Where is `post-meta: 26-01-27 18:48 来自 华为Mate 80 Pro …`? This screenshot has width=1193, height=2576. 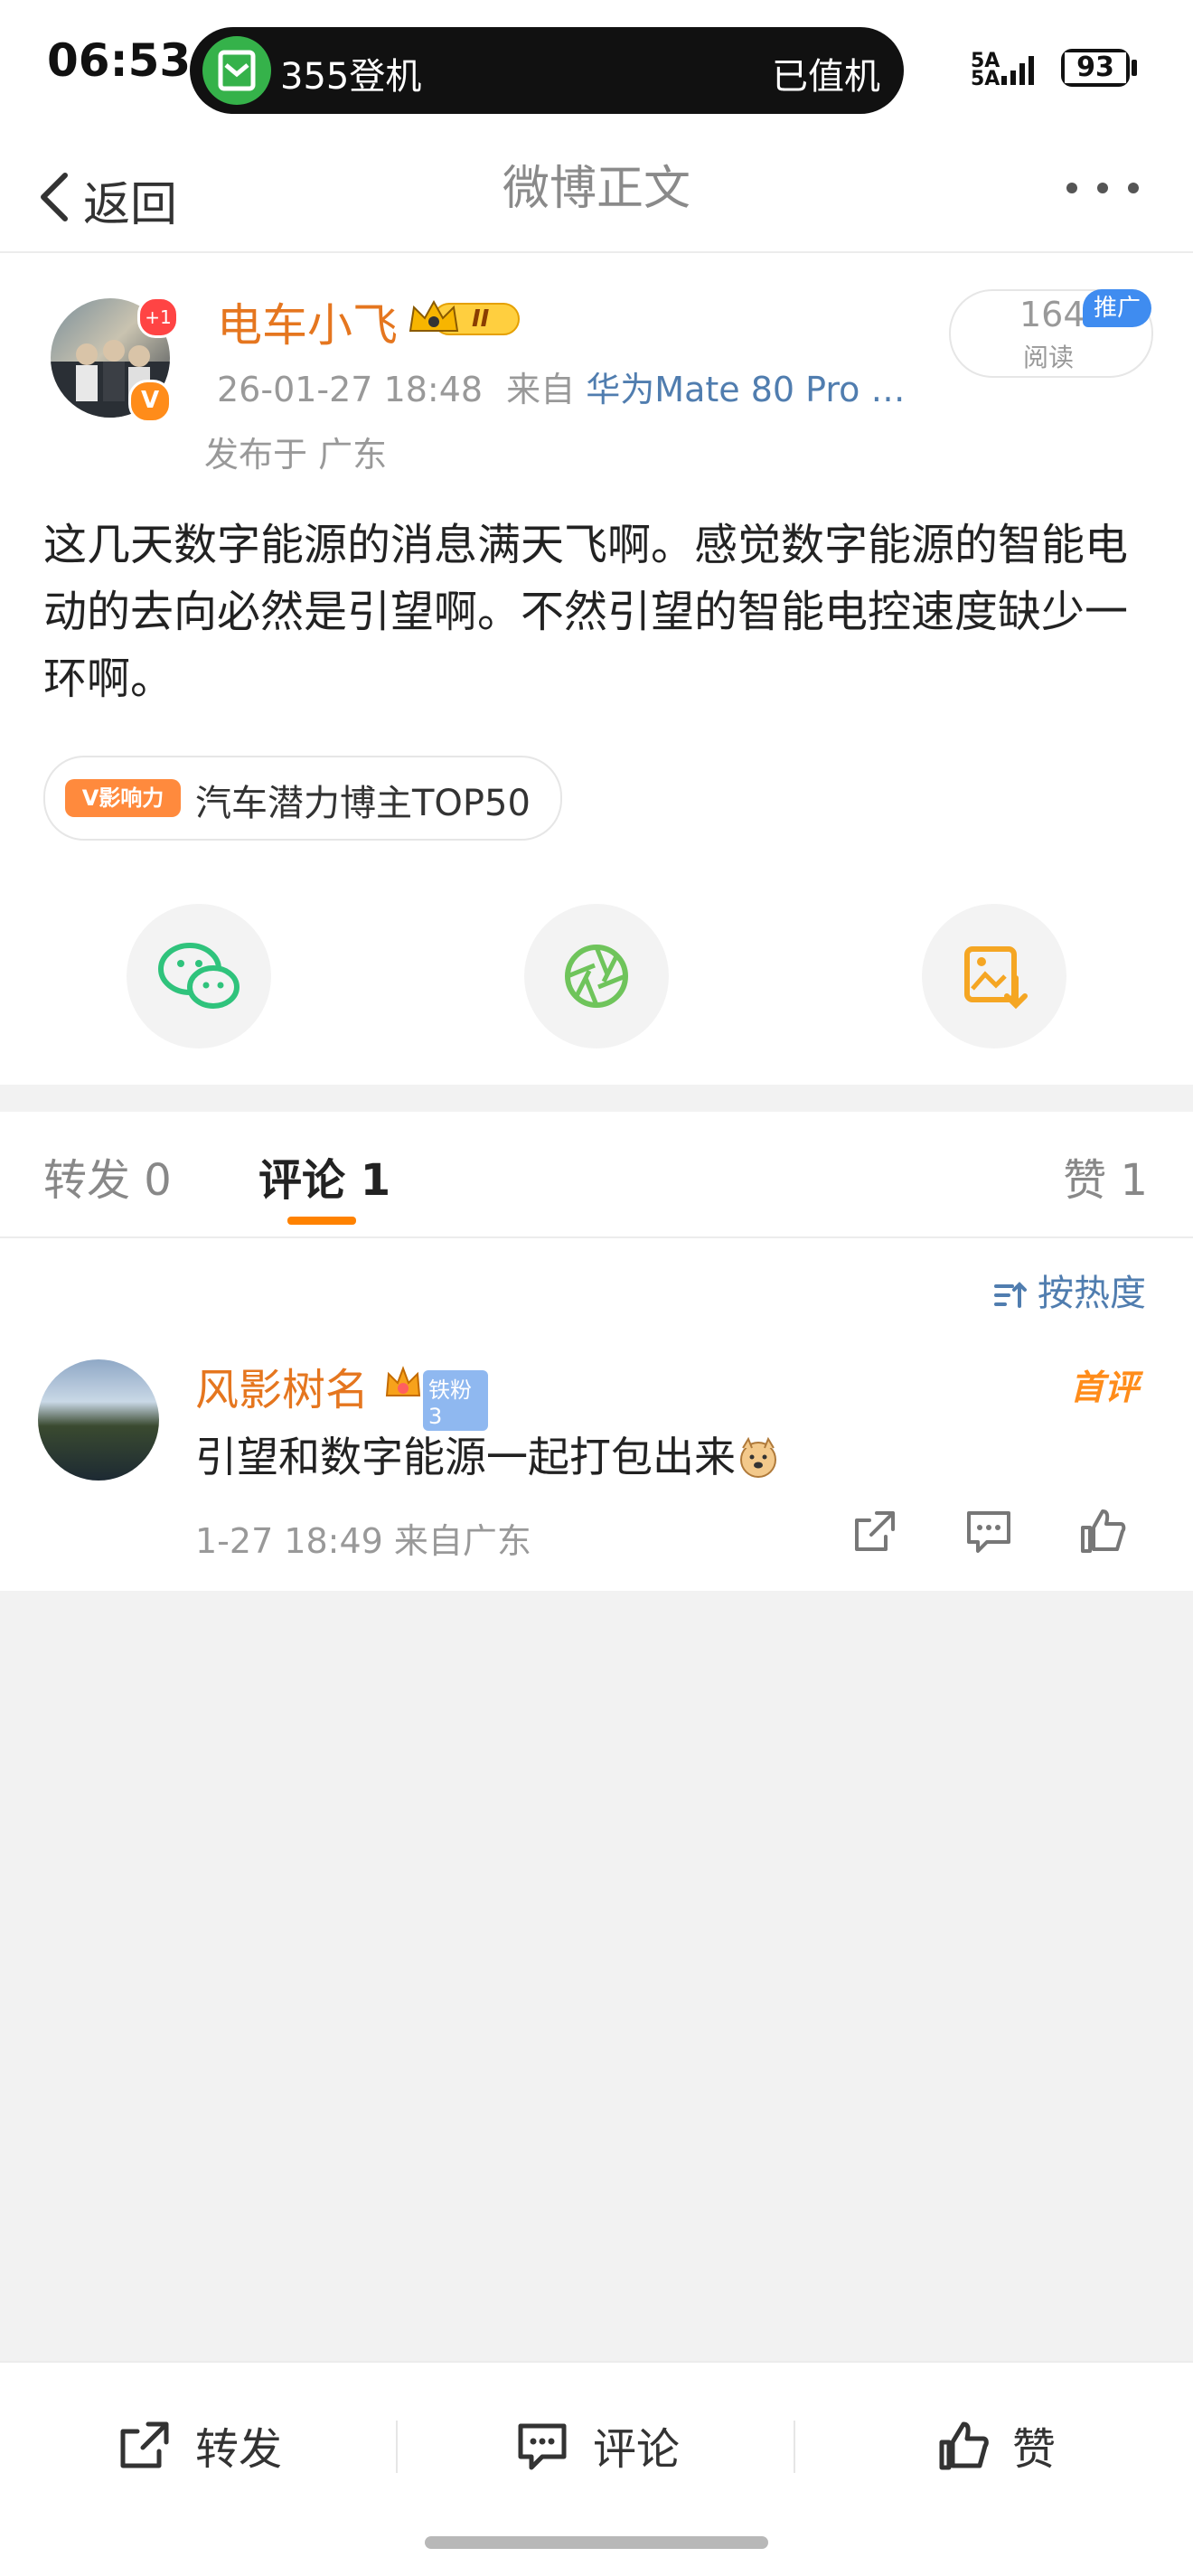 post-meta: 26-01-27 18:48 来自 华为Mate 80 Pro … is located at coordinates (561, 386).